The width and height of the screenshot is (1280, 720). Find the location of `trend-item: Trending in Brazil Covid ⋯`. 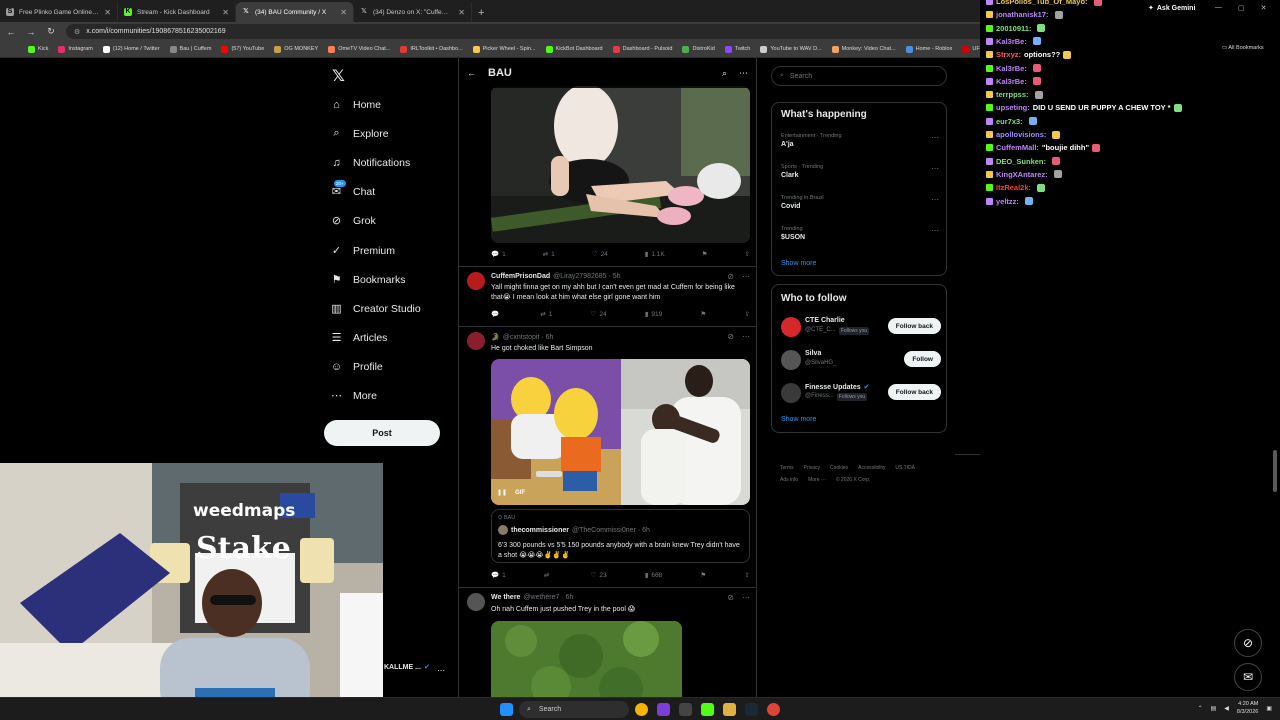

trend-item: Trending in Brazil Covid ⋯ is located at coordinates (860, 202).